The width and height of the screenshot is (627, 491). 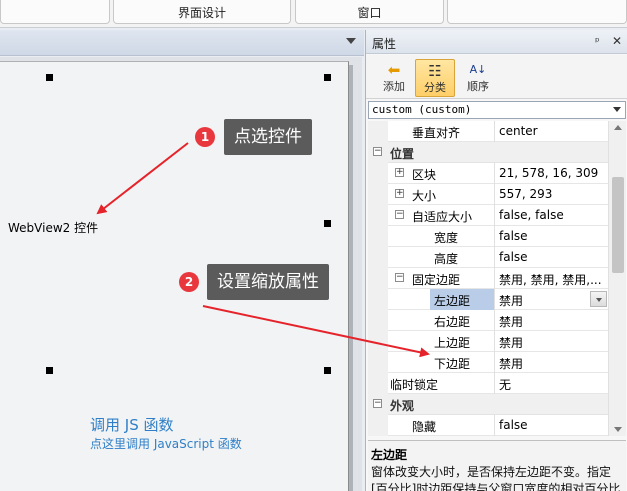 I want to click on property-value: 21, 578, 16, 309, so click(x=548, y=173).